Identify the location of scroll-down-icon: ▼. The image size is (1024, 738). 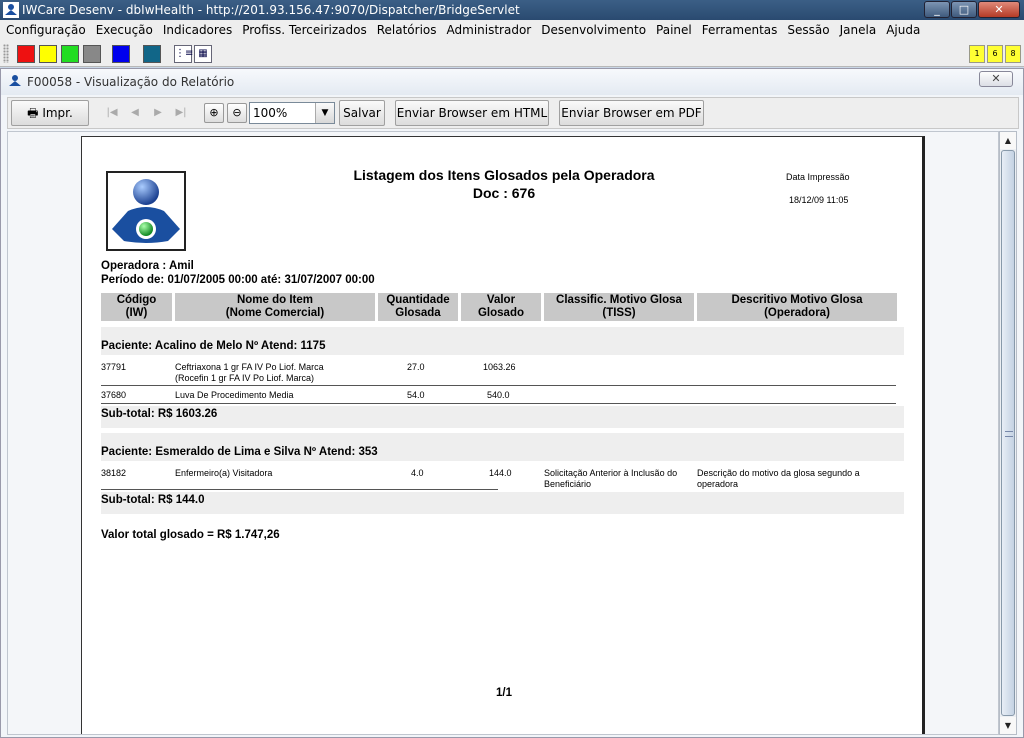
(1008, 725).